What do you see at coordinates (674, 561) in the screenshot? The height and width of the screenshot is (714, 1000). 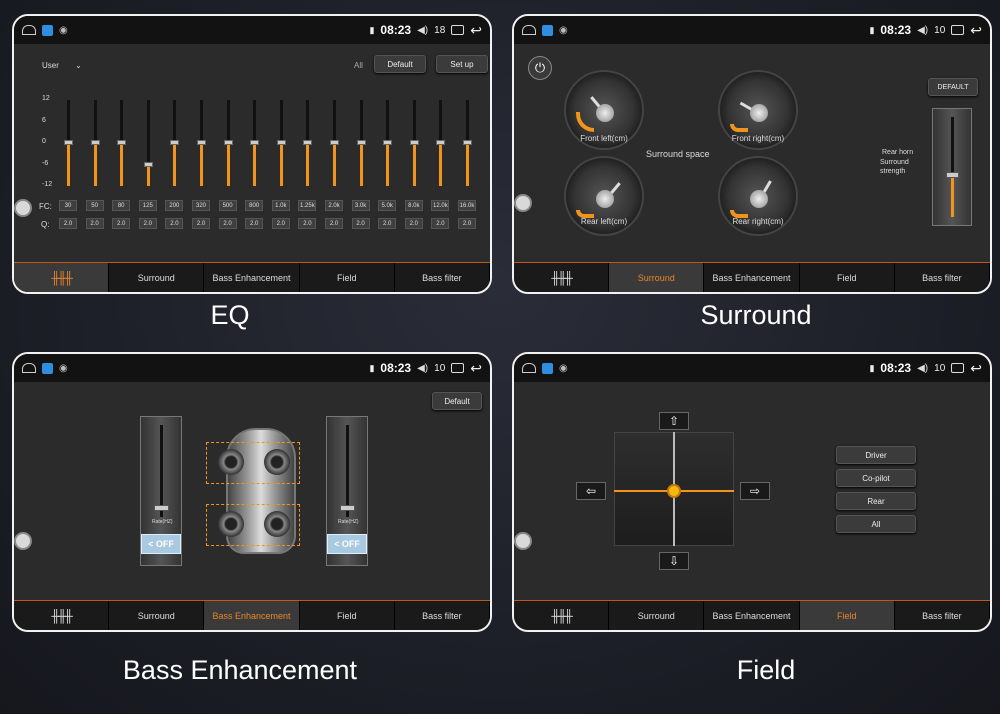 I see `down-arrow-button: ⇩` at bounding box center [674, 561].